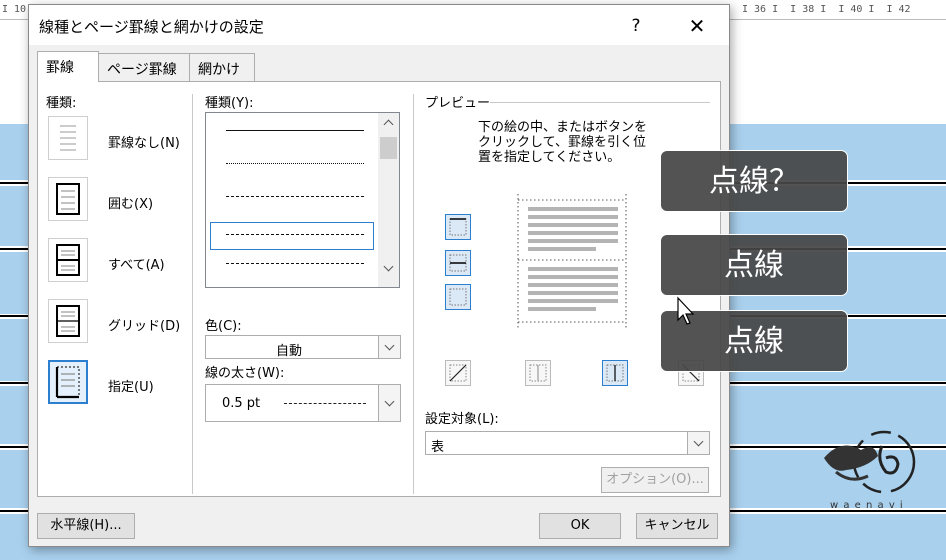 This screenshot has width=946, height=560. What do you see at coordinates (438, 447) in the screenshot?
I see `apply-to-value: 表` at bounding box center [438, 447].